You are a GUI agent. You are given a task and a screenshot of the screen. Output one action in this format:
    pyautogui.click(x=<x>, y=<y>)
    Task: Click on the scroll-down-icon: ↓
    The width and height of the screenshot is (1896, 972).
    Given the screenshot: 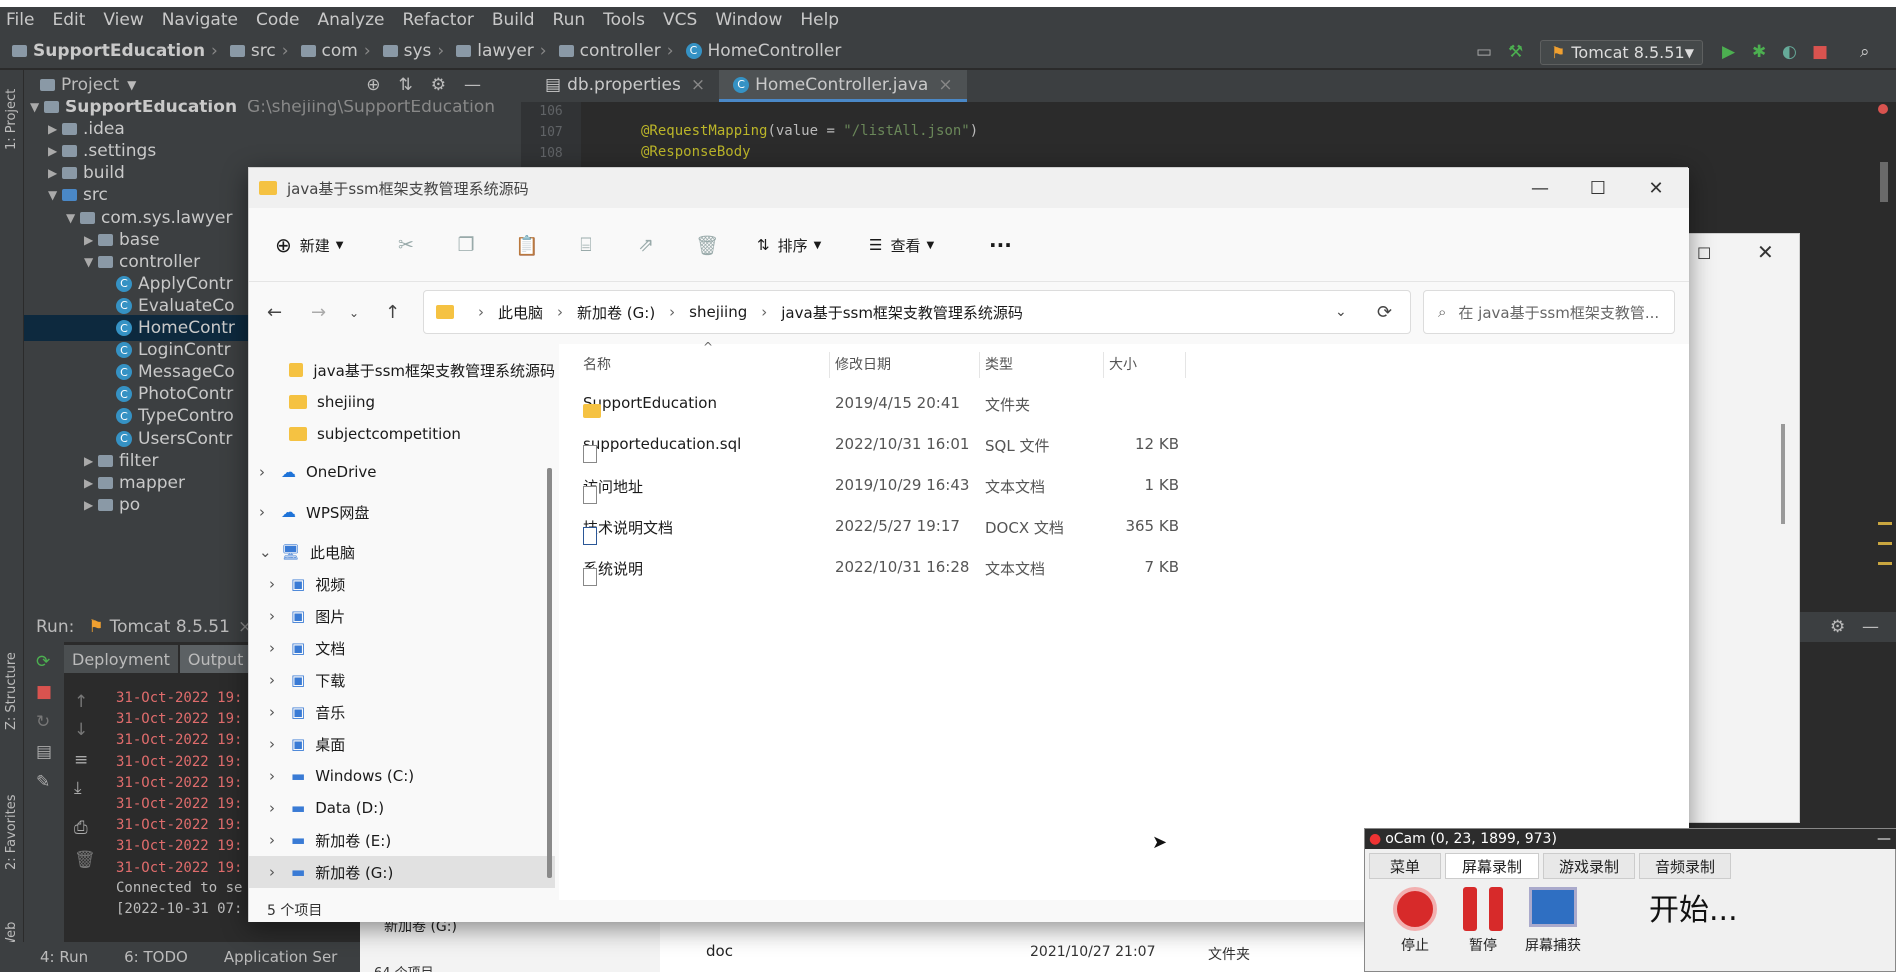 What is the action you would take?
    pyautogui.click(x=81, y=730)
    